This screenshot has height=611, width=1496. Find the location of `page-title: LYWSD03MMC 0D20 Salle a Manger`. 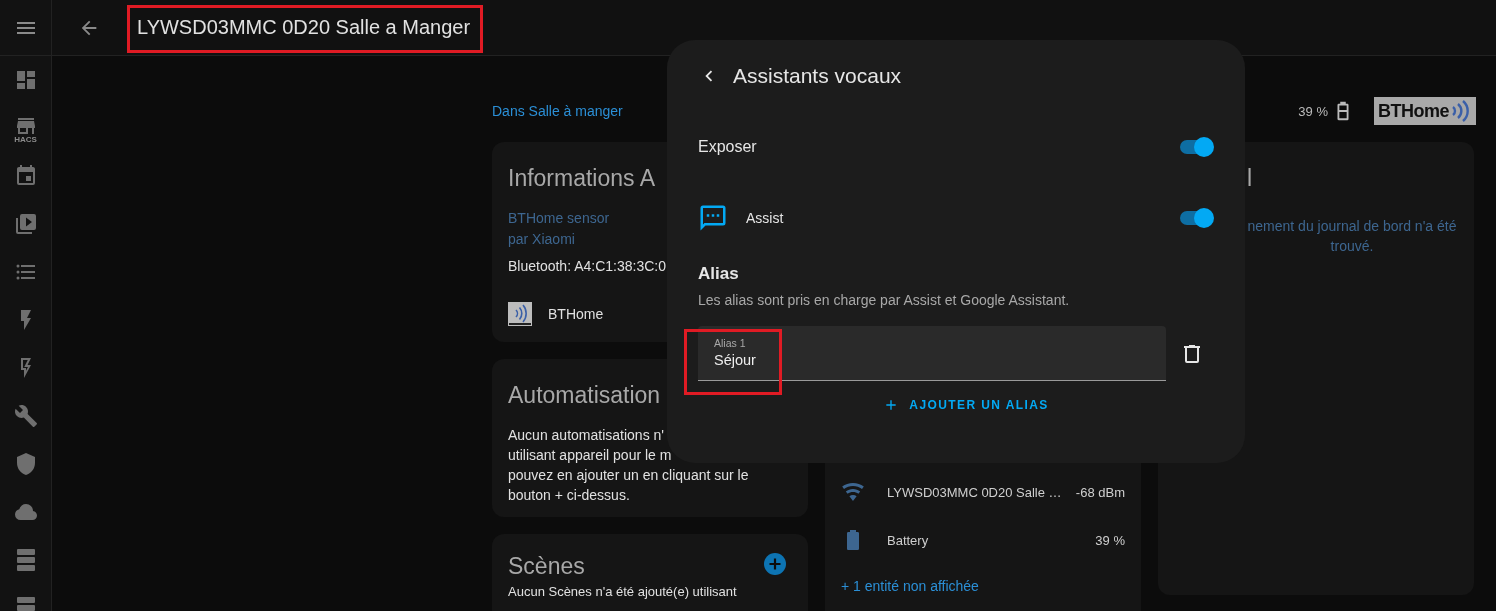

page-title: LYWSD03MMC 0D20 Salle a Manger is located at coordinates (304, 27).